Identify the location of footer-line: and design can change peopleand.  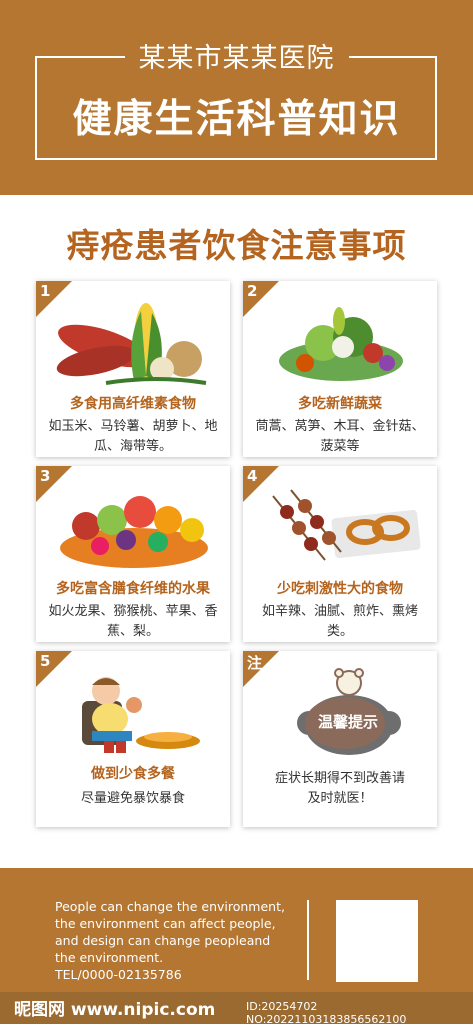
(163, 940).